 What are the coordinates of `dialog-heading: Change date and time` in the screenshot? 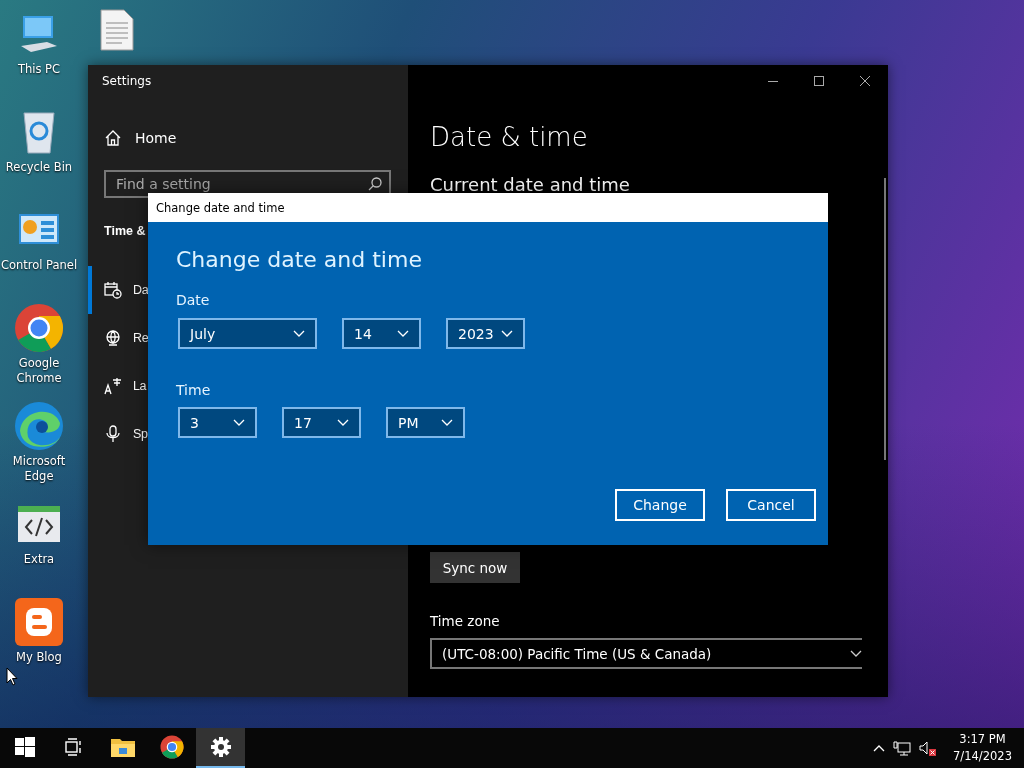 It's located at (299, 260).